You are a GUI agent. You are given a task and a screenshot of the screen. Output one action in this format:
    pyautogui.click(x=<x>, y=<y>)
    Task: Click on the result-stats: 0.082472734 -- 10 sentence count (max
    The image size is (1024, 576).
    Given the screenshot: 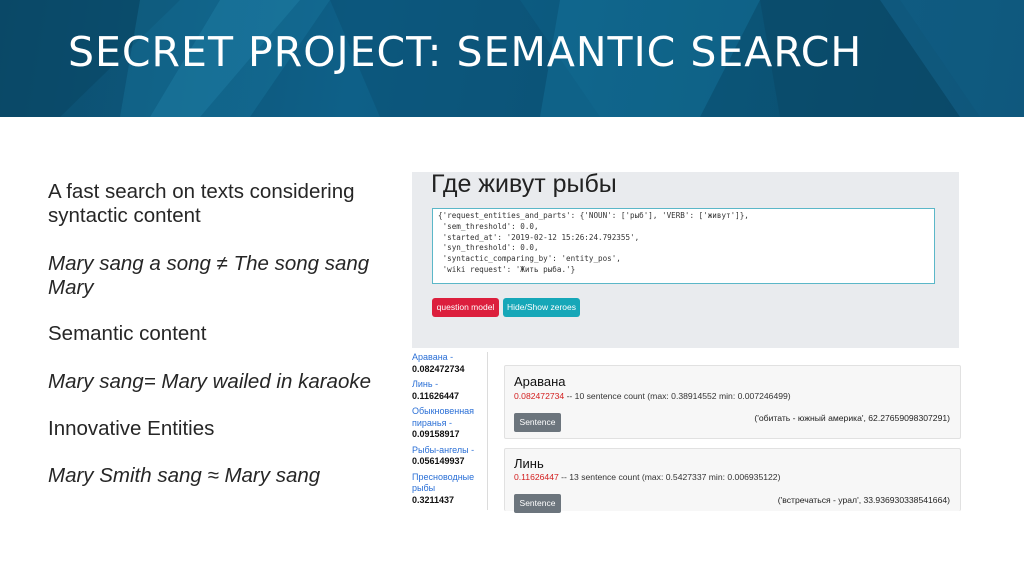 What is the action you would take?
    pyautogui.click(x=652, y=396)
    